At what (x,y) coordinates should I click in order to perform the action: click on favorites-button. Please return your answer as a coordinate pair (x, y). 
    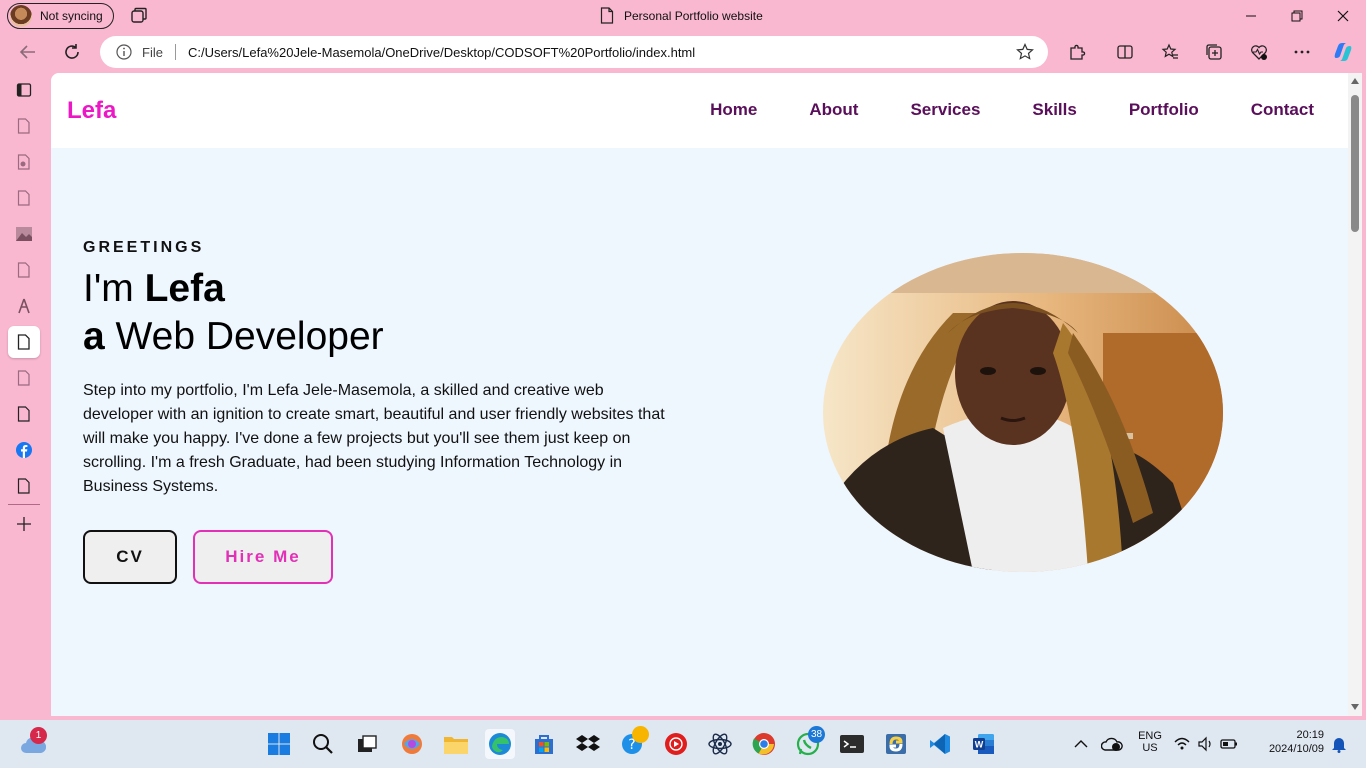
    Looking at the image, I should click on (1170, 52).